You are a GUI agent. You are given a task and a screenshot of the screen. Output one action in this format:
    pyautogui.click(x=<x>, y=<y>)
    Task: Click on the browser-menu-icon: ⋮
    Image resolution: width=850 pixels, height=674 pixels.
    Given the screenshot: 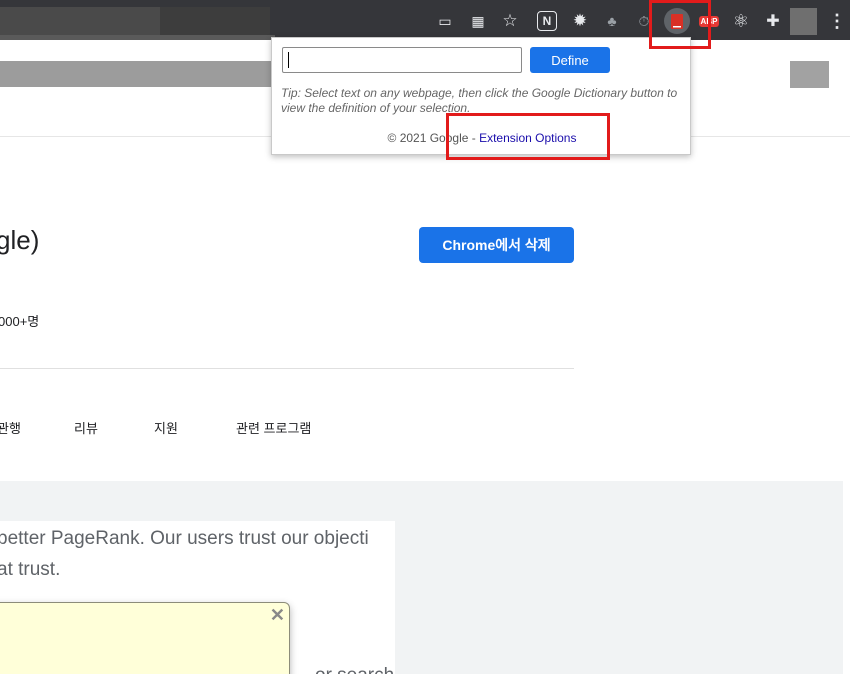 What is the action you would take?
    pyautogui.click(x=837, y=21)
    